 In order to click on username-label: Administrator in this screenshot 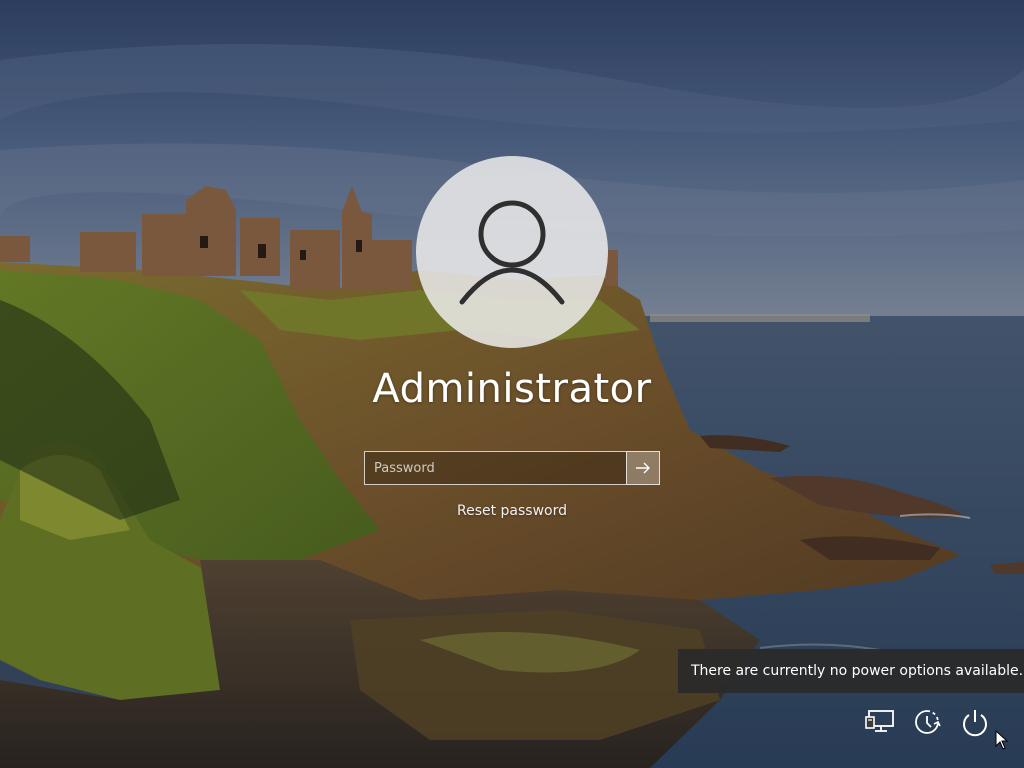, I will do `click(512, 389)`.